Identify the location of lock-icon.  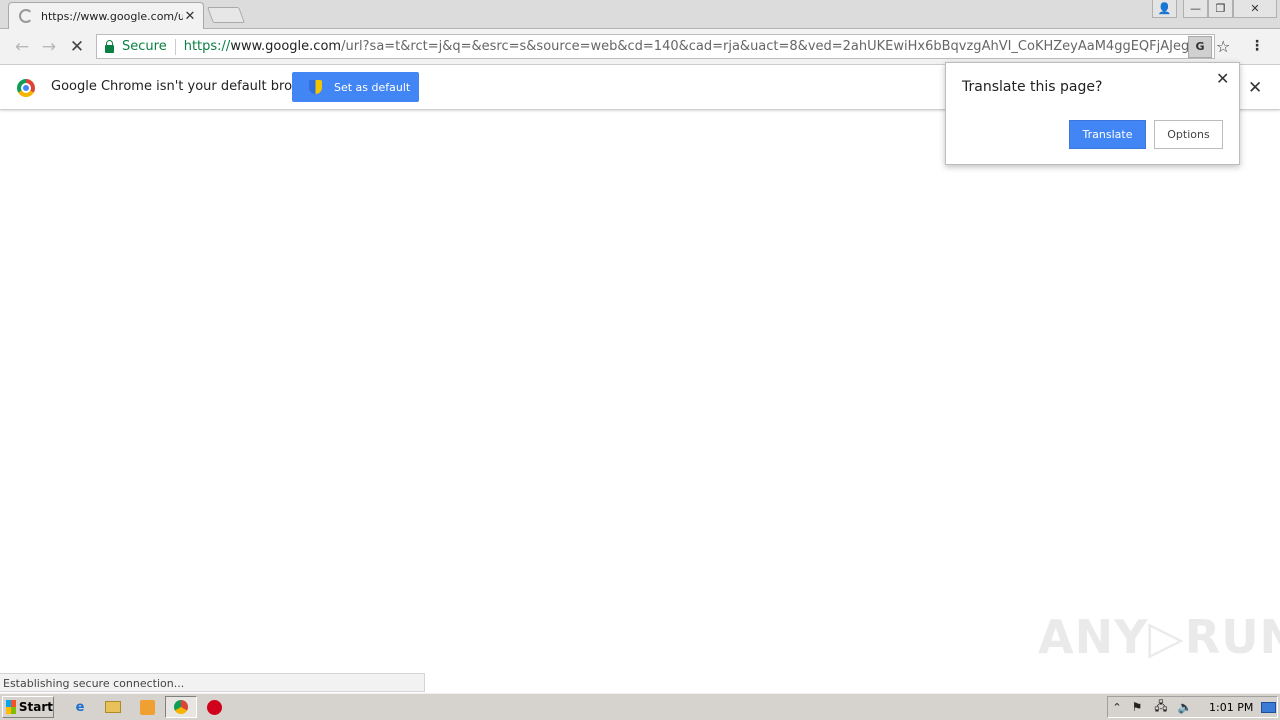
(109, 46).